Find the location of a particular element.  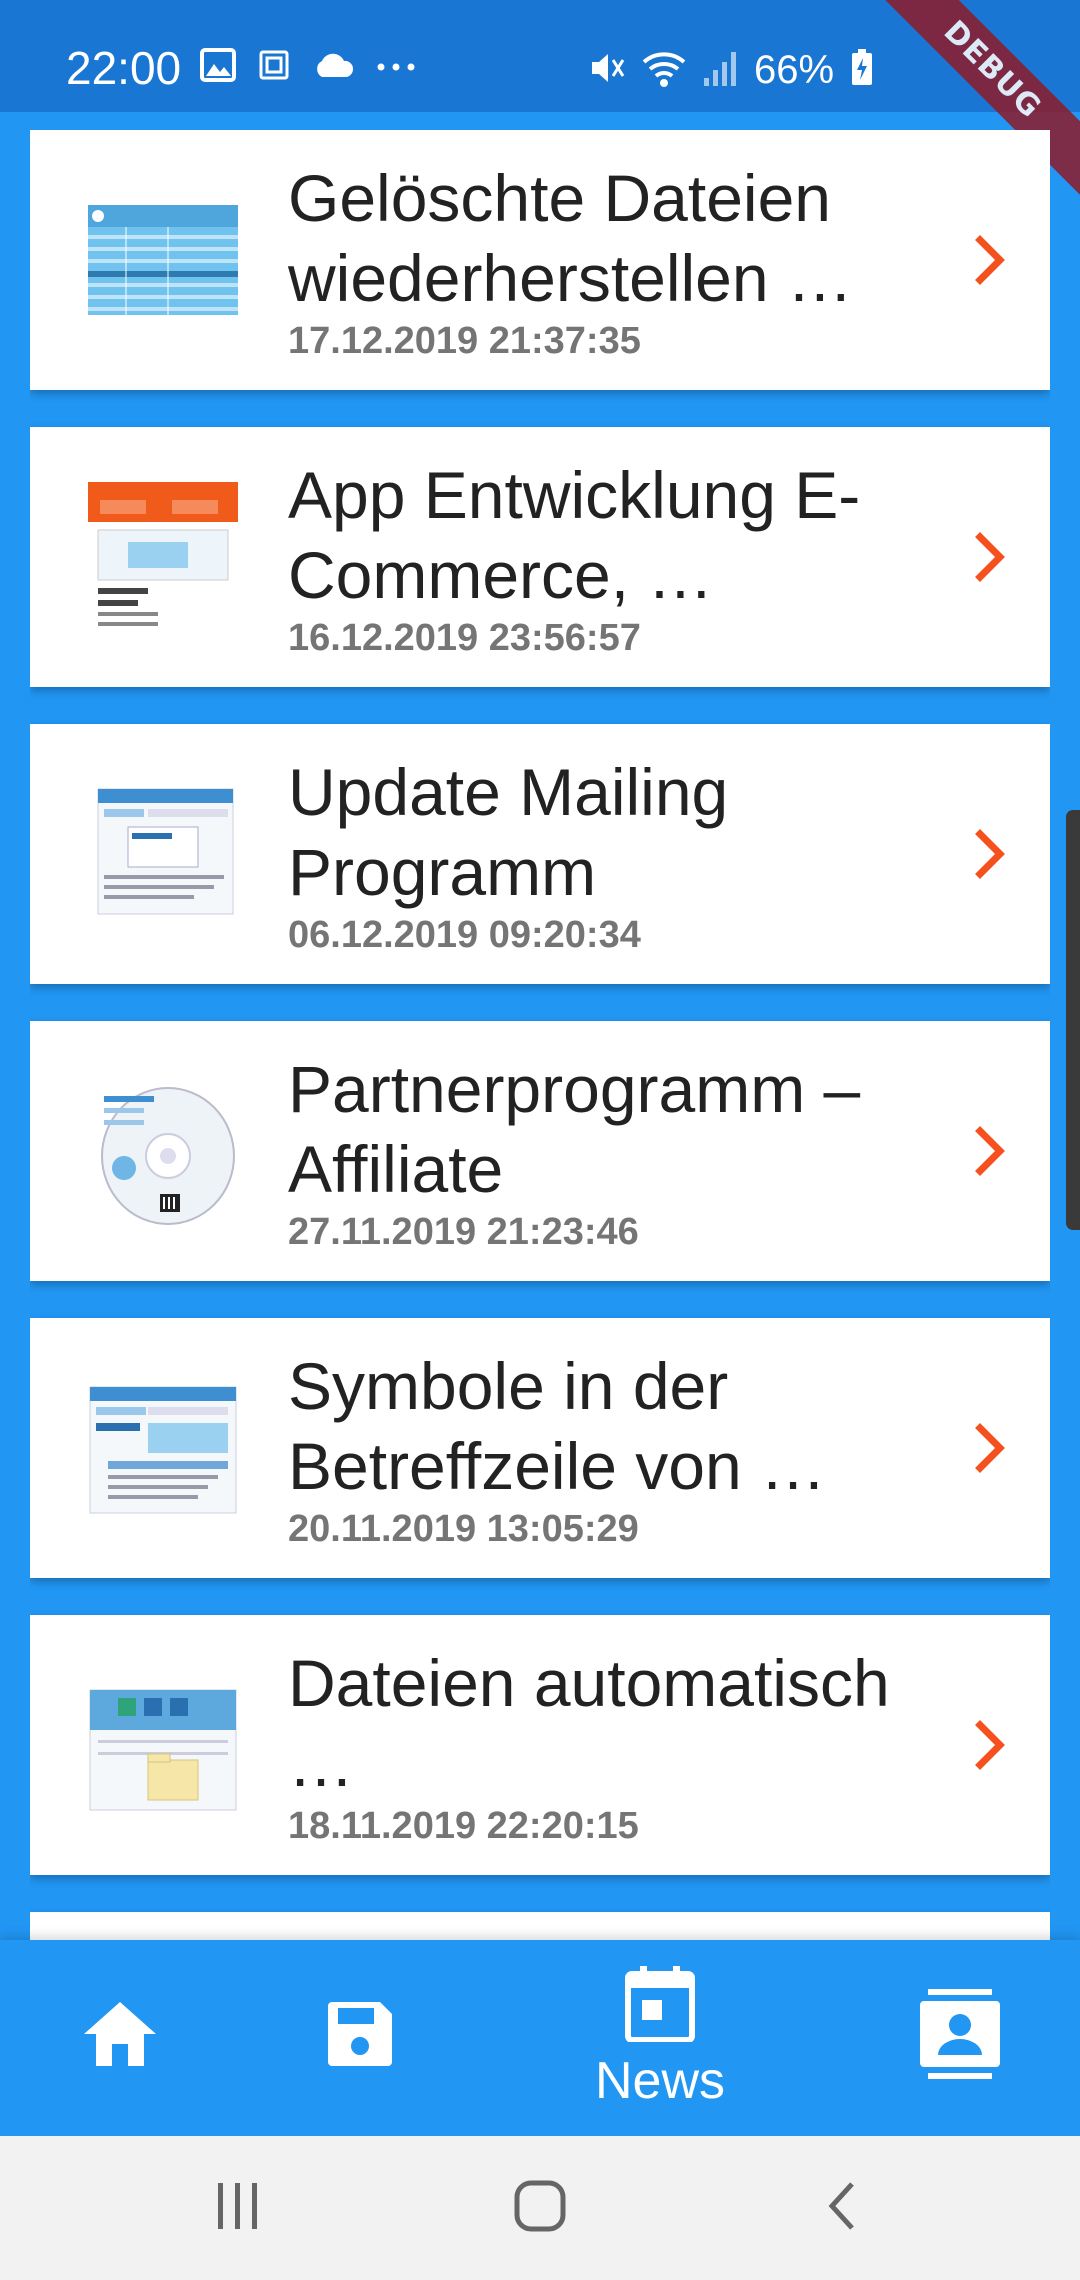

news-title: Partnerprogramm – Affiliate is located at coordinates (574, 1129).